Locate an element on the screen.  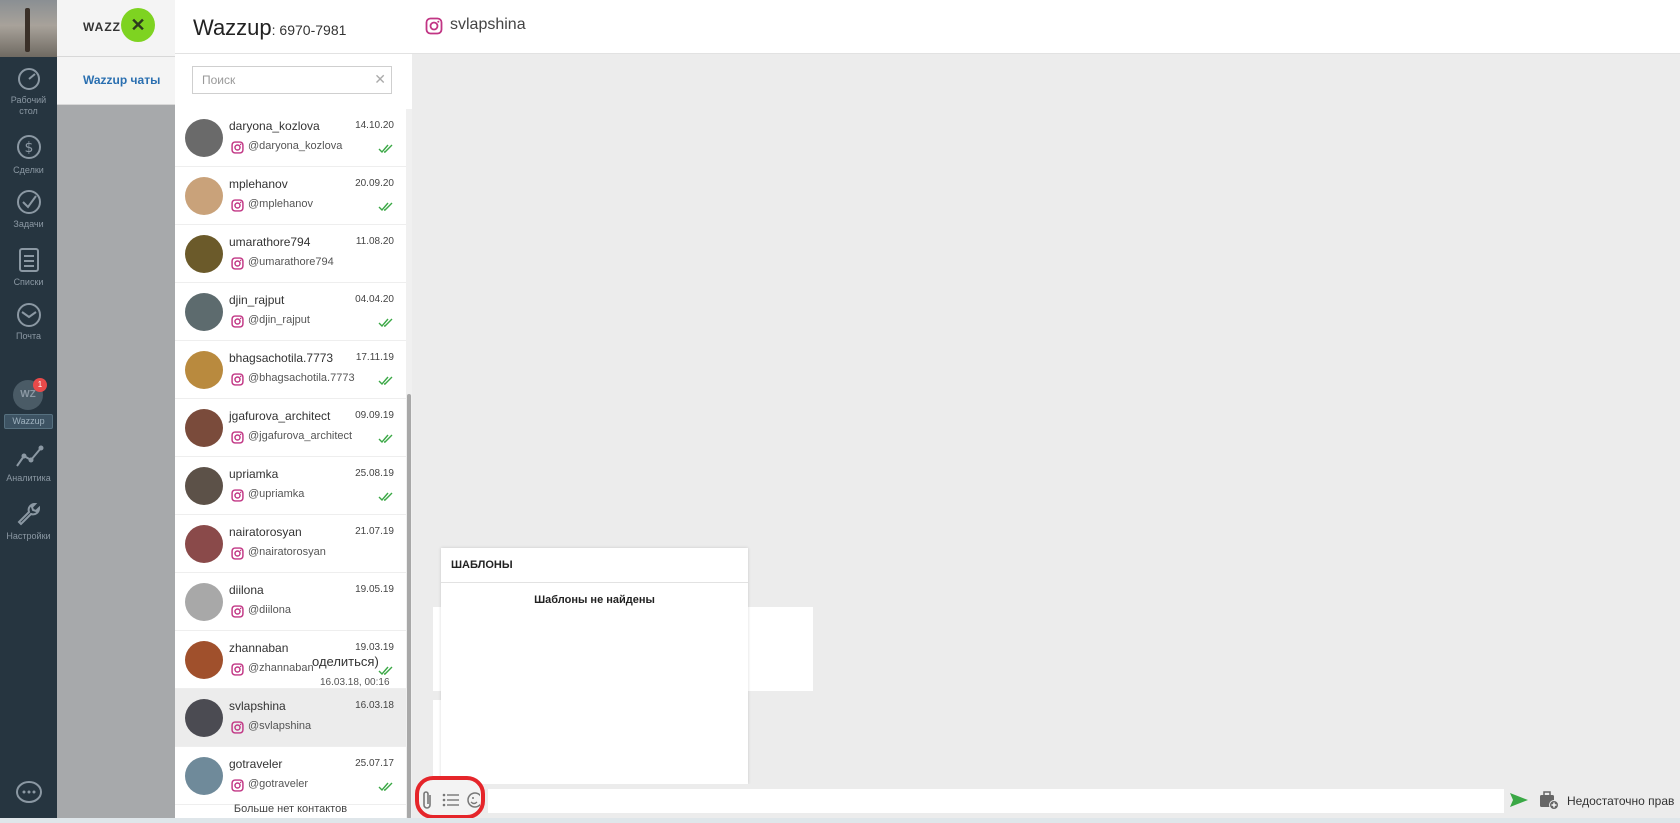
contact-date: 25.07.17 is located at coordinates (374, 763).